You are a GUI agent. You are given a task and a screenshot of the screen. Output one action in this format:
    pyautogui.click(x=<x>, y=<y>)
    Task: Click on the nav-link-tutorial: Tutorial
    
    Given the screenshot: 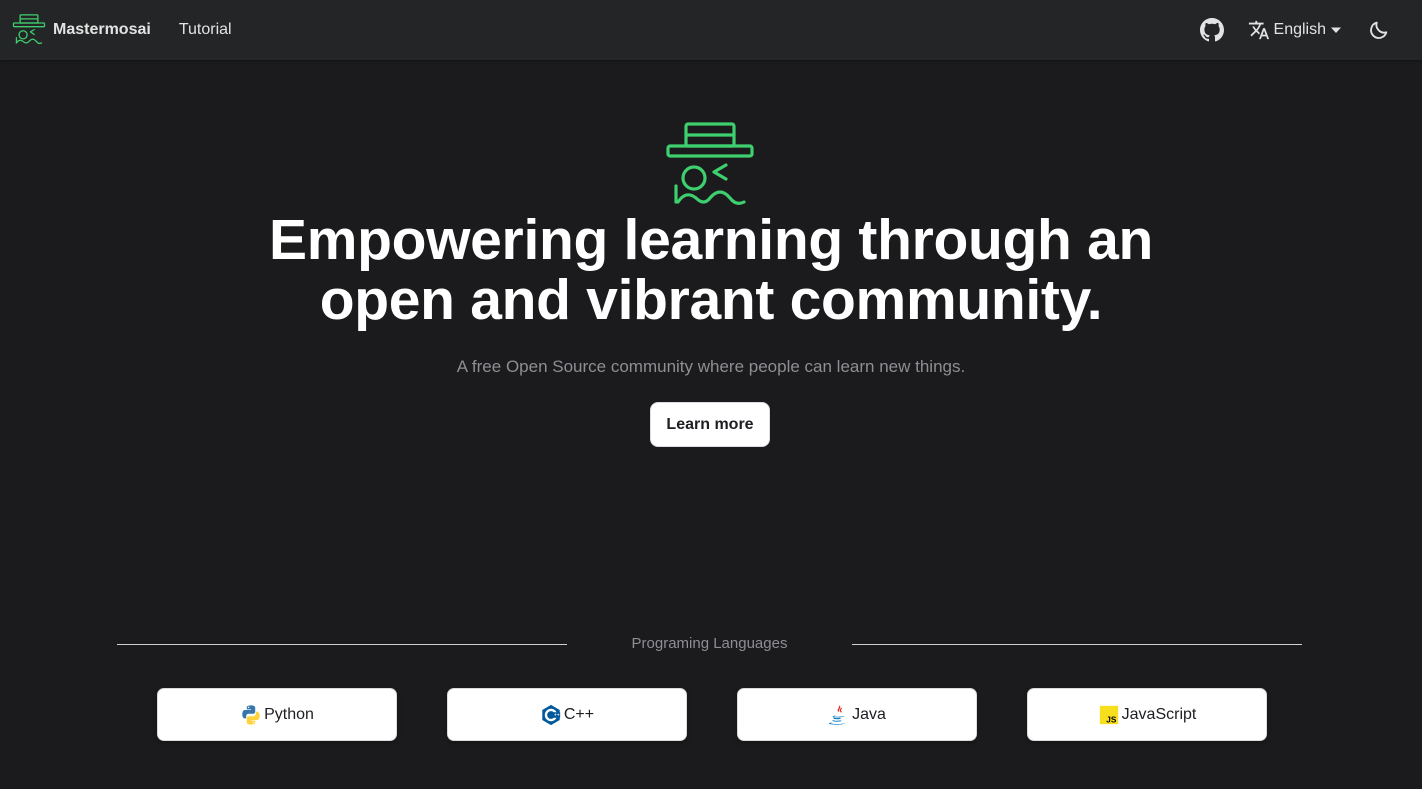 What is the action you would take?
    pyautogui.click(x=205, y=30)
    